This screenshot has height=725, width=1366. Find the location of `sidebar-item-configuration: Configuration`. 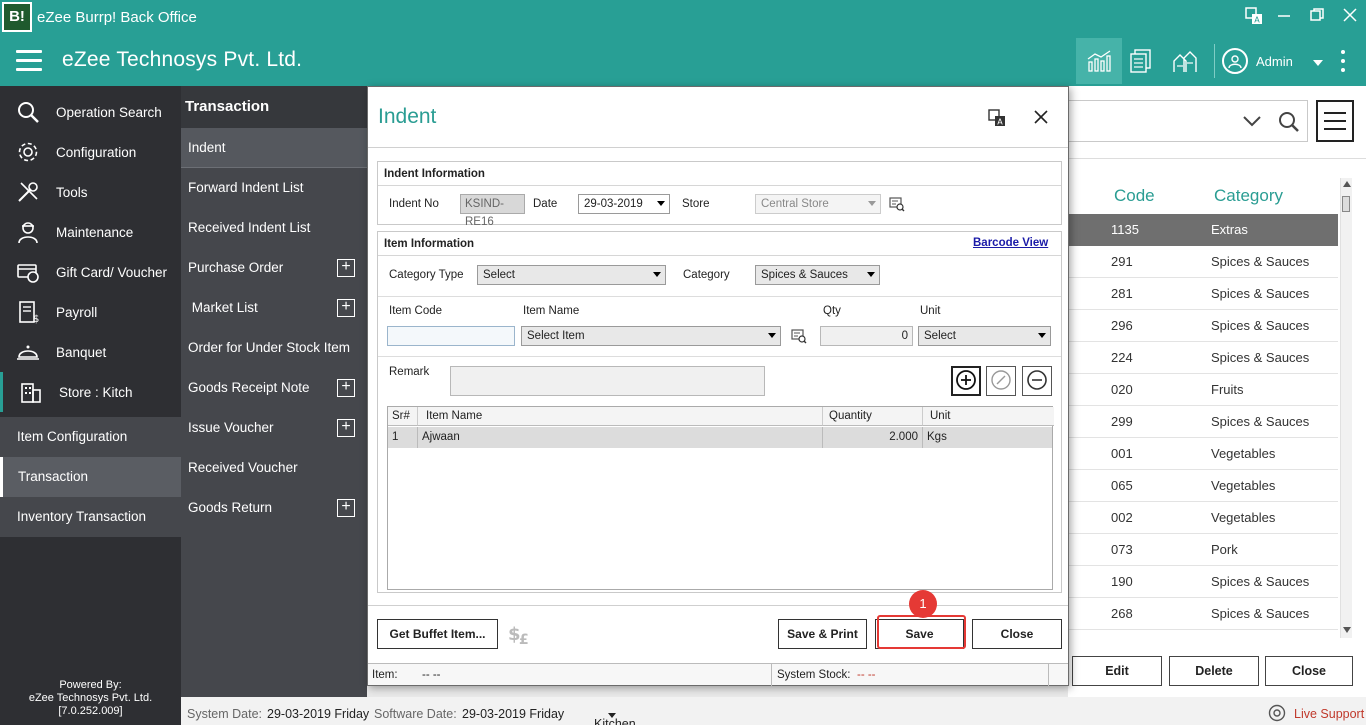

sidebar-item-configuration: Configuration is located at coordinates (90, 152).